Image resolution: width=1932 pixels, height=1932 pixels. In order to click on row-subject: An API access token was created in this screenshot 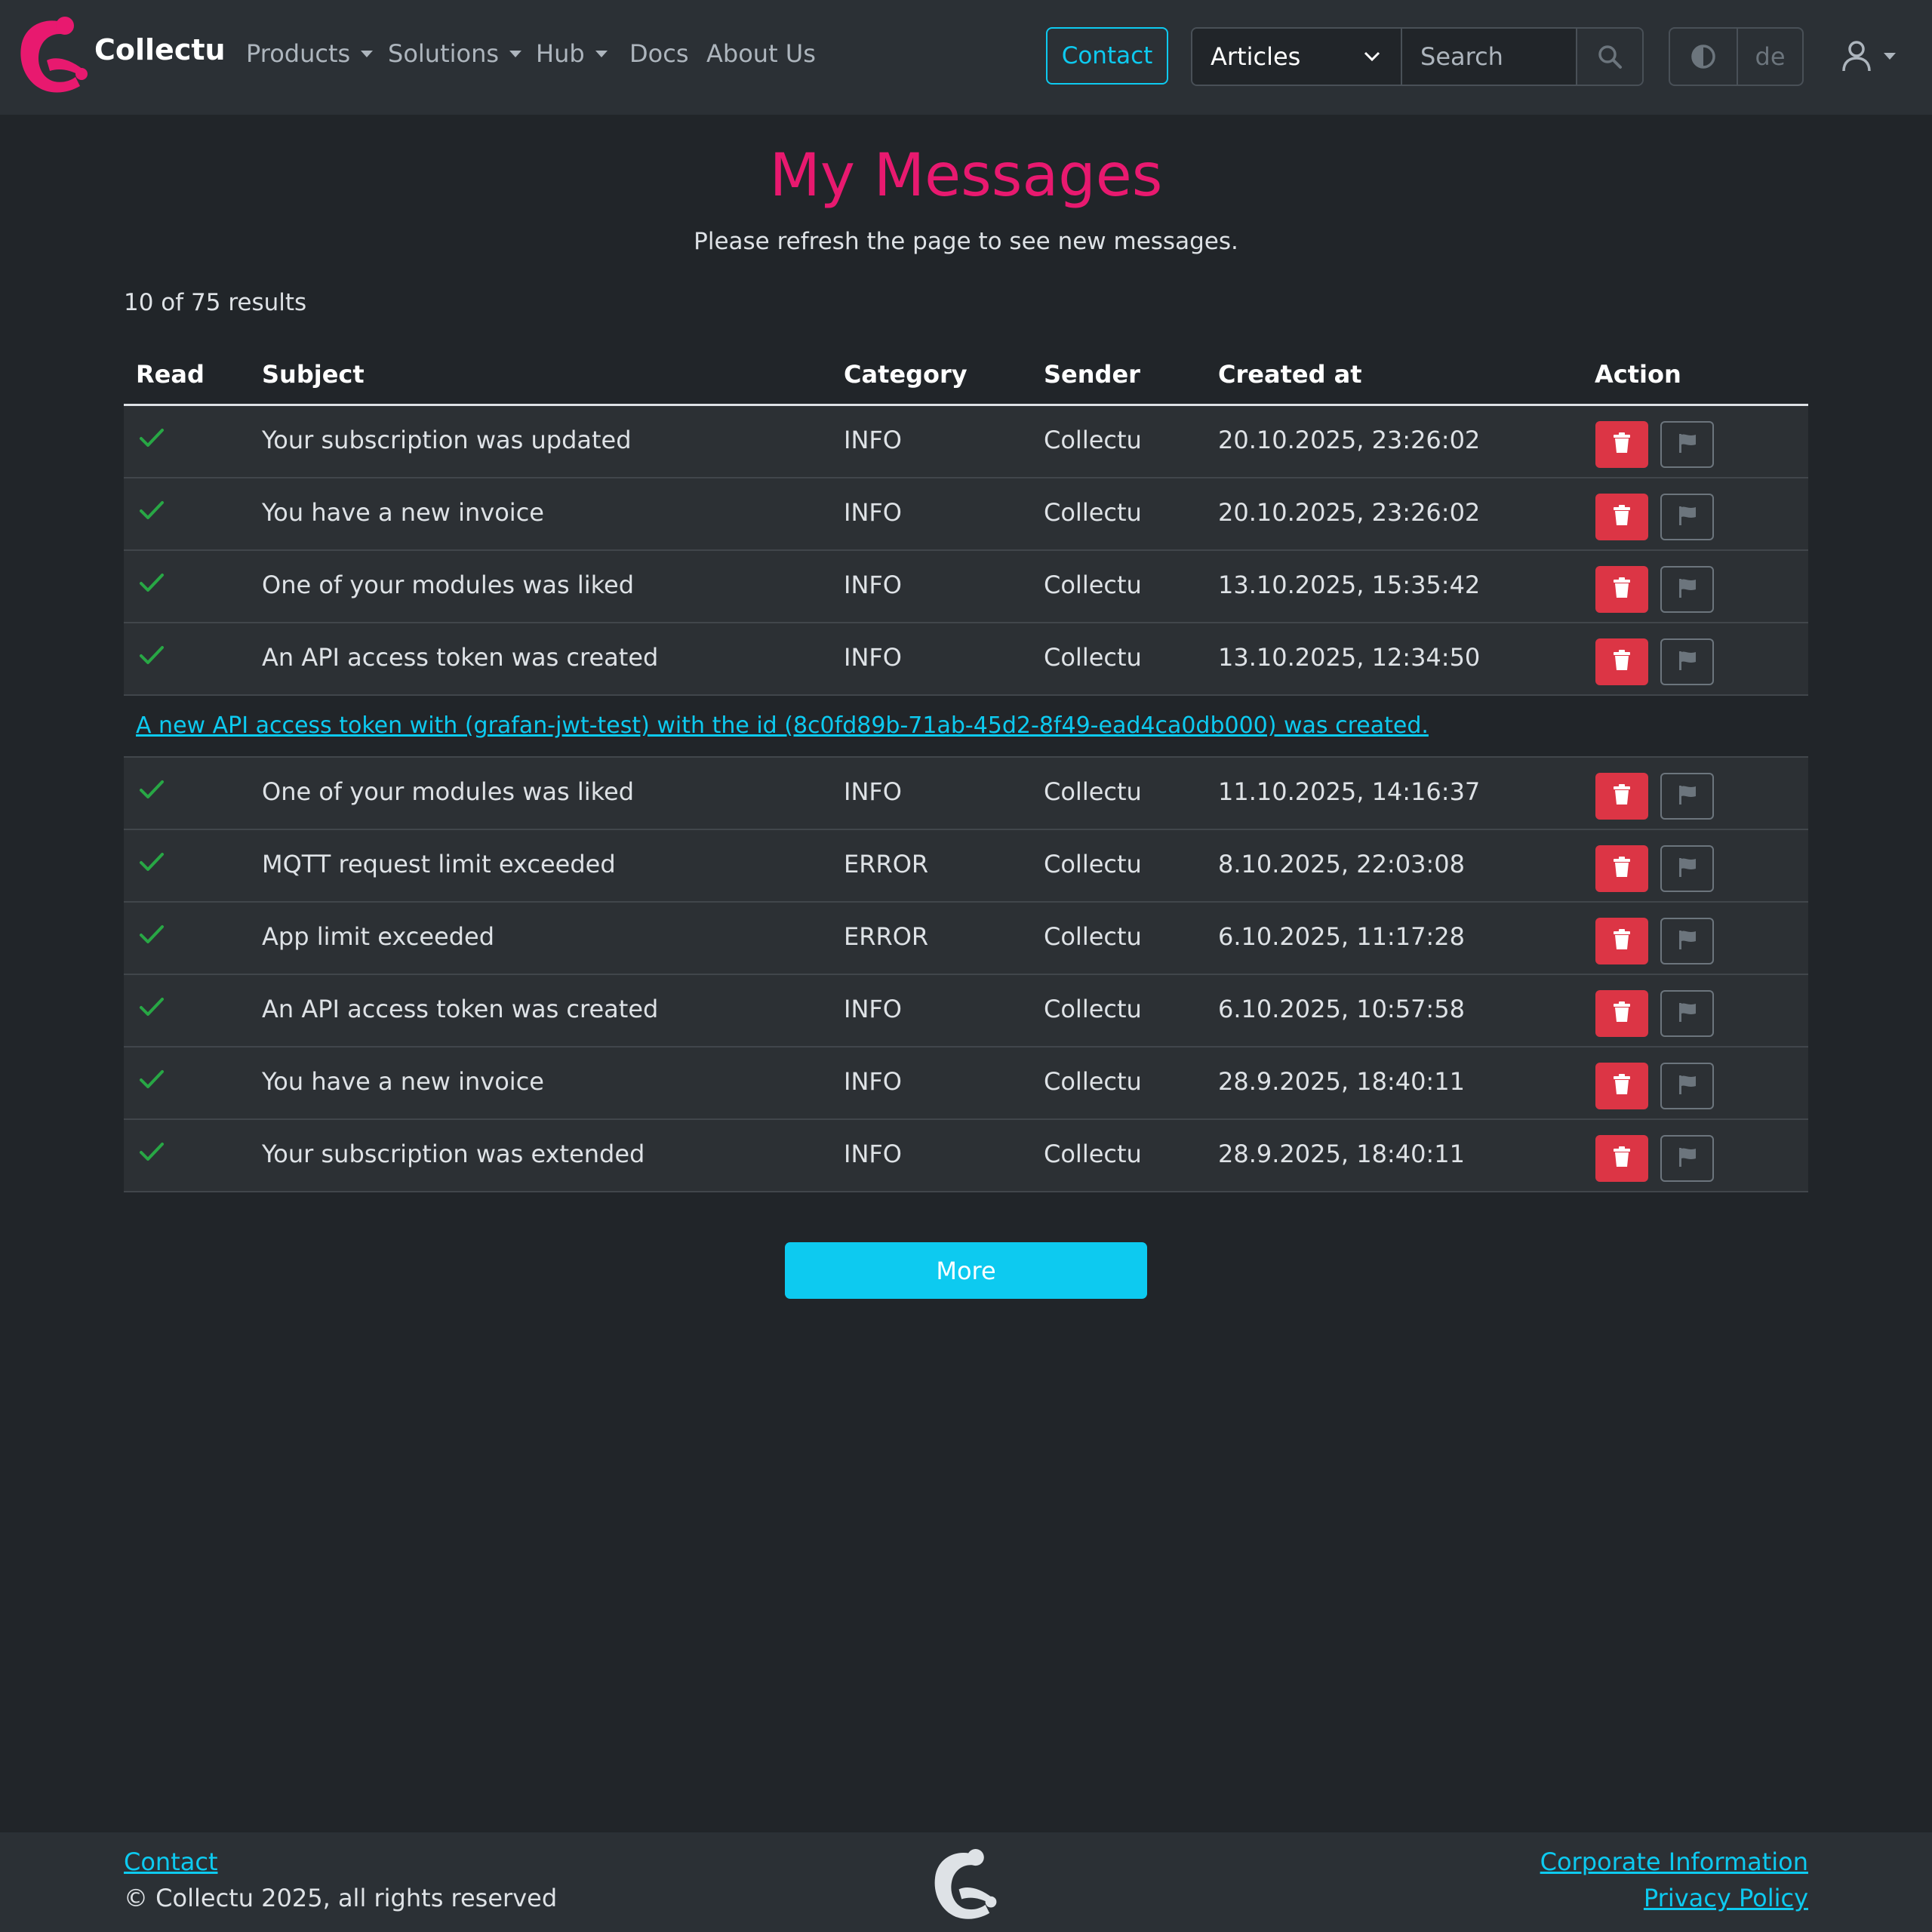, I will do `click(460, 657)`.